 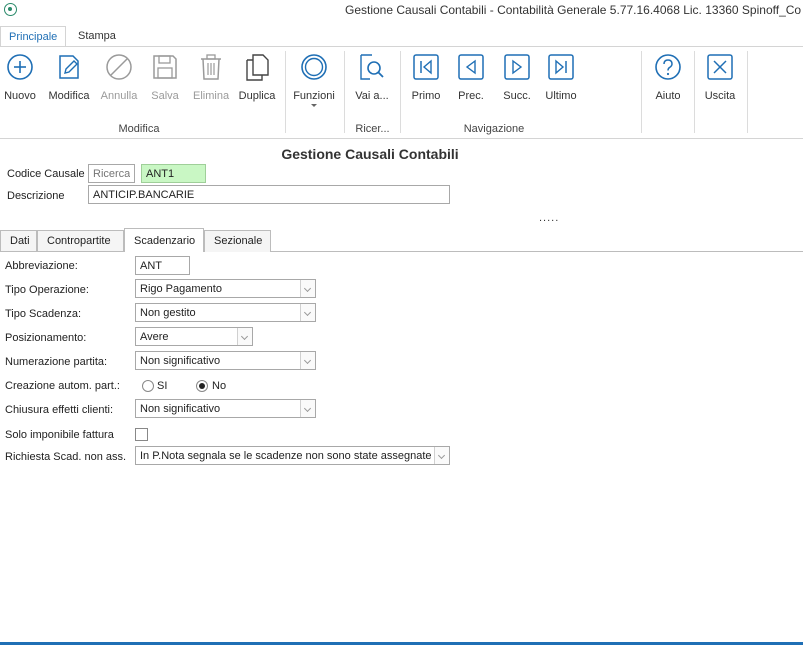 What do you see at coordinates (59, 410) in the screenshot?
I see `chiusura-effetti-label: Chiusura effetti clienti:` at bounding box center [59, 410].